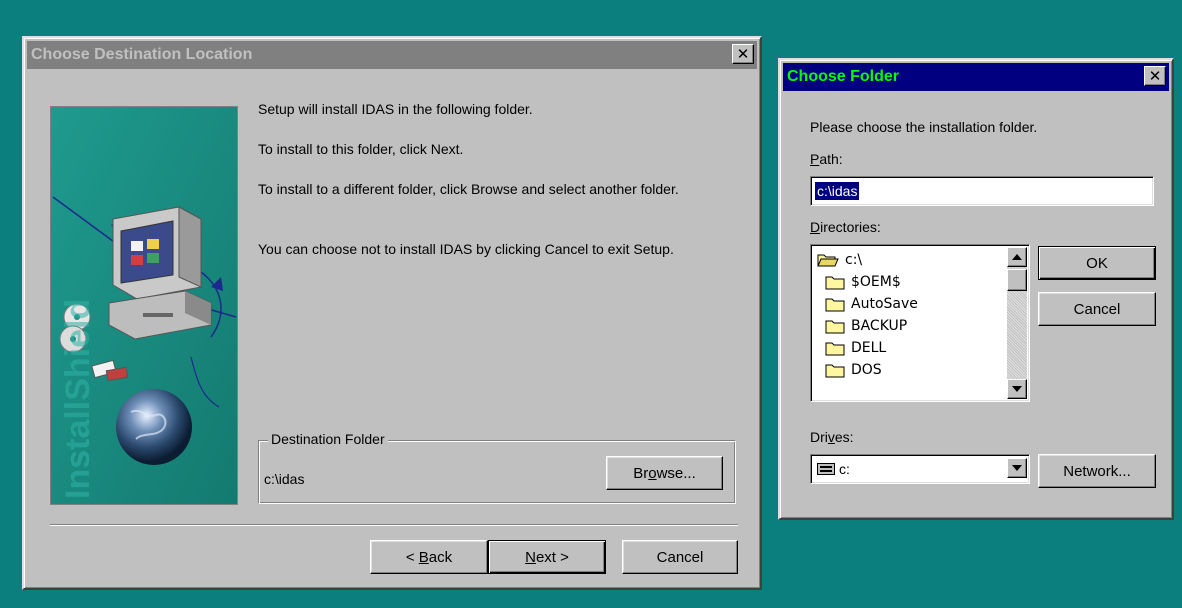  I want to click on path-input: c:\idas, so click(982, 191).